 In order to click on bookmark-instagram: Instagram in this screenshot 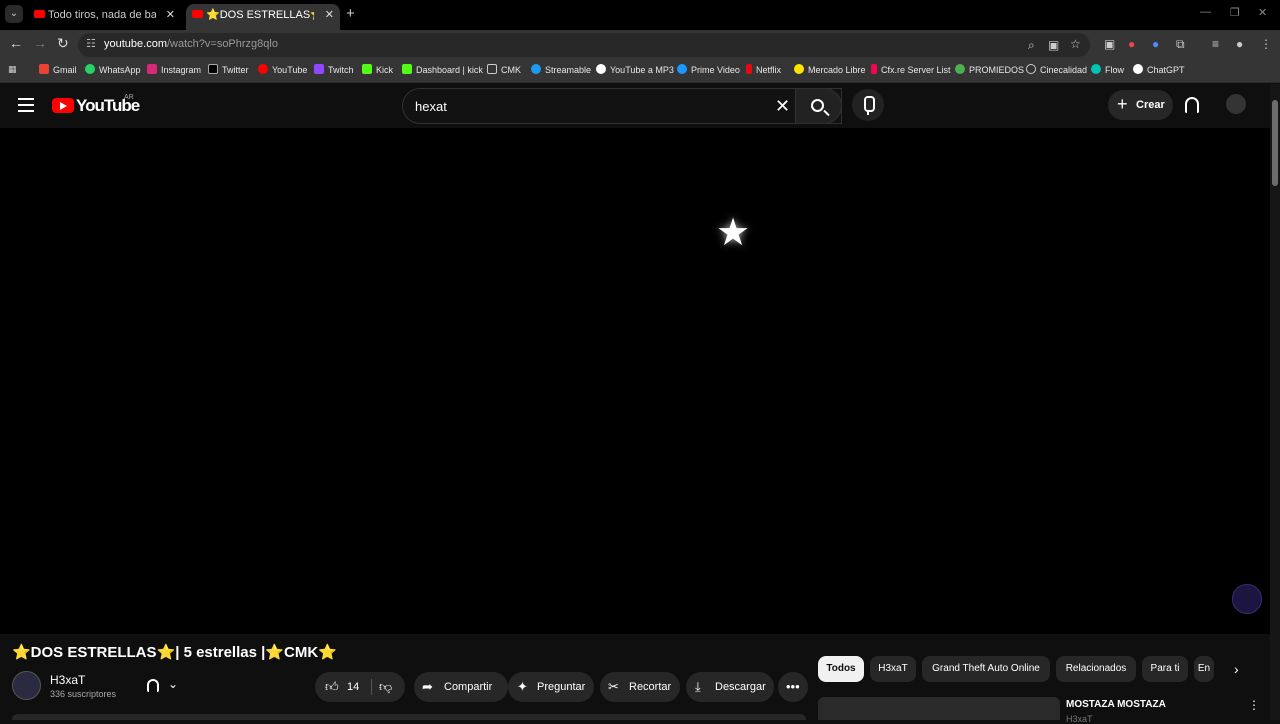, I will do `click(174, 69)`.